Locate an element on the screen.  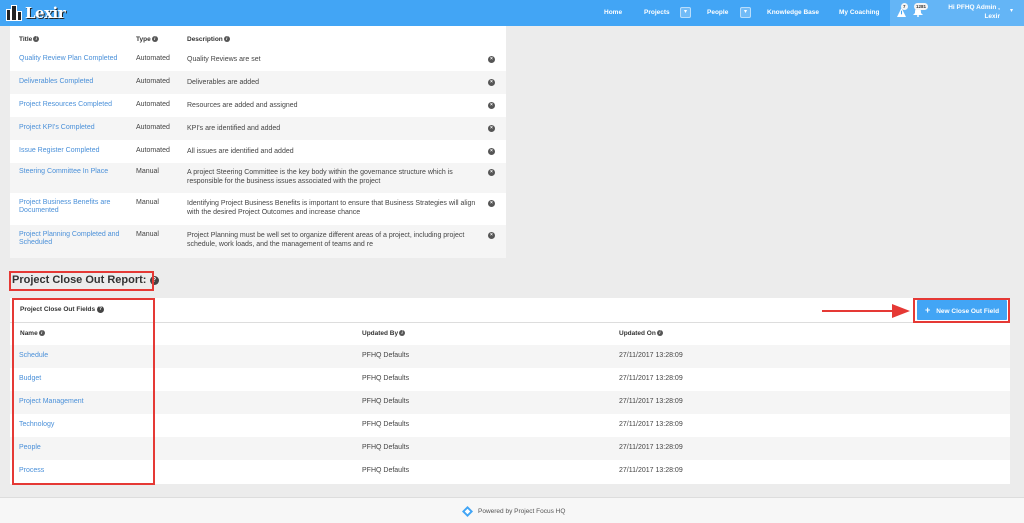
table-row: People PFHQ Defaults 27/11/2017 13:28:09 is located at coordinates (510, 448).